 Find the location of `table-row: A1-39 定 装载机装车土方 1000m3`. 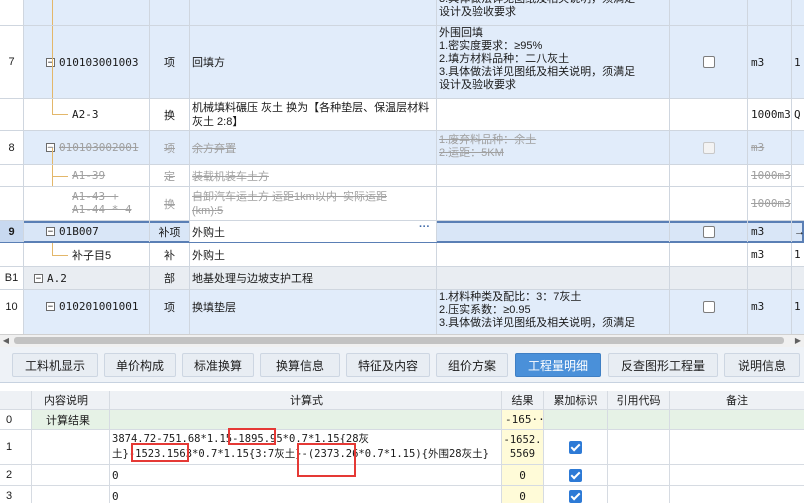

table-row: A1-39 定 装载机装车土方 1000m3 is located at coordinates (402, 176).